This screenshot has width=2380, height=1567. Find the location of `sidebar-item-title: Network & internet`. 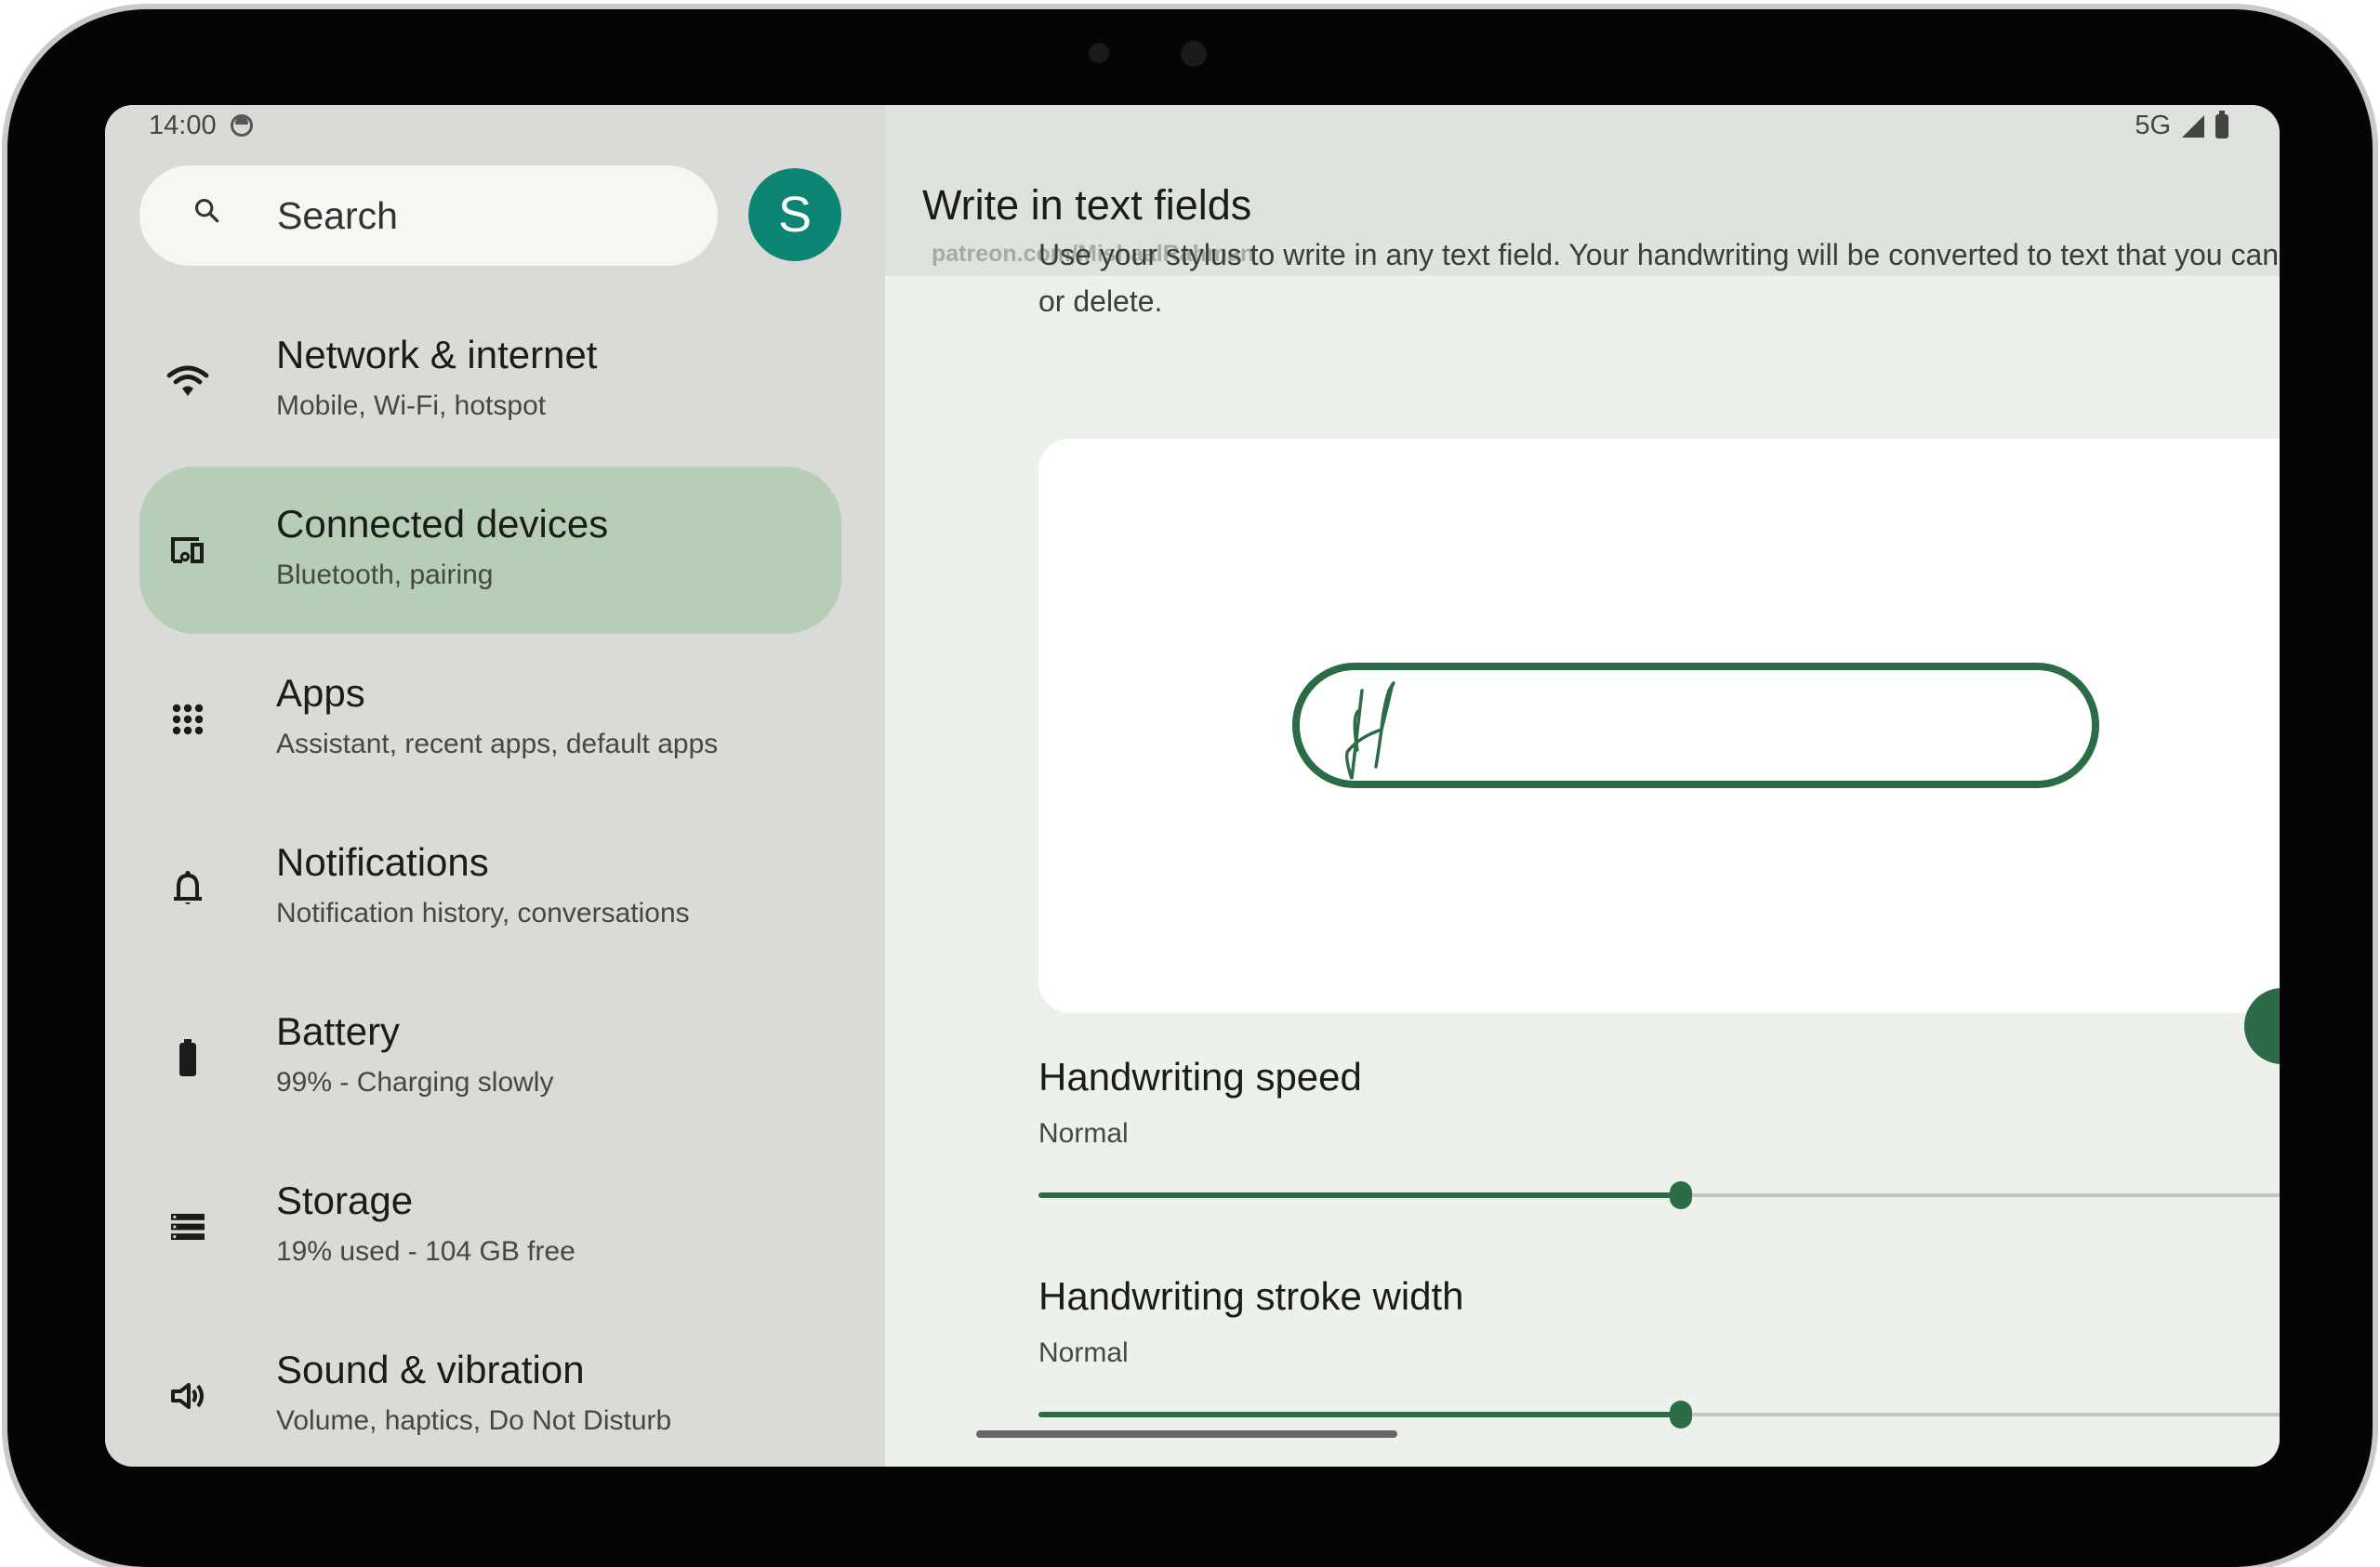

sidebar-item-title: Network & internet is located at coordinates (437, 354).